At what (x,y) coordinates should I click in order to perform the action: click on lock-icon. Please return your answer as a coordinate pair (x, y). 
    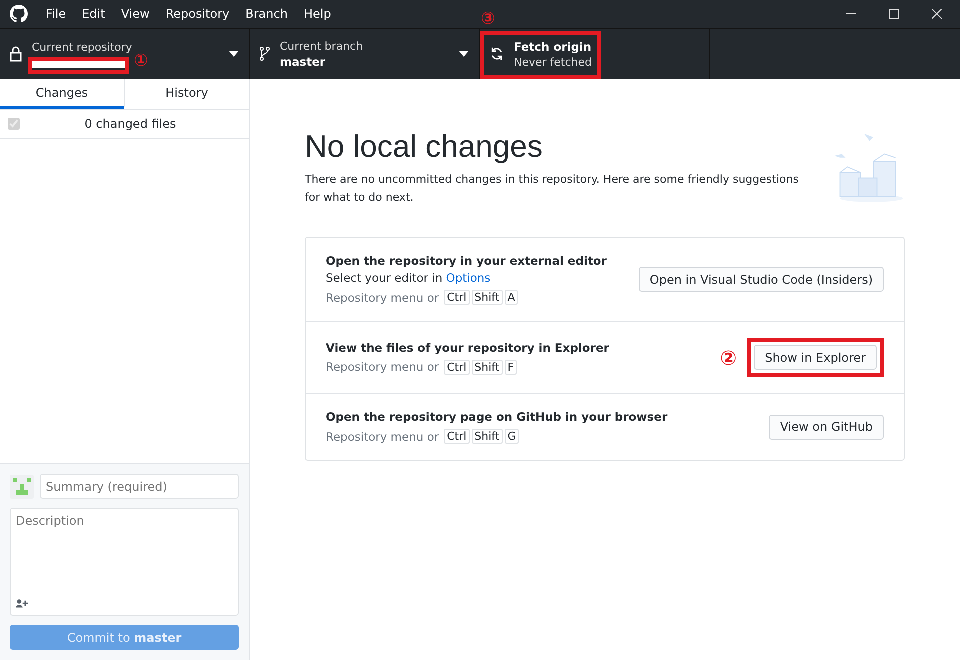
    Looking at the image, I should click on (16, 54).